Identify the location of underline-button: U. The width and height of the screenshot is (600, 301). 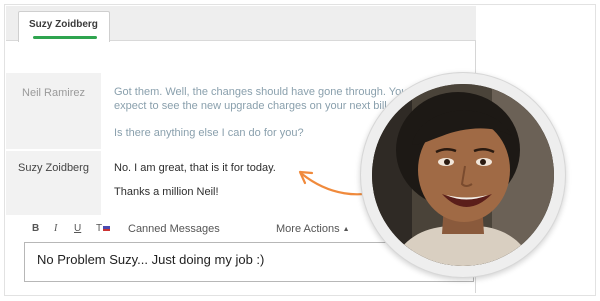
(77, 228).